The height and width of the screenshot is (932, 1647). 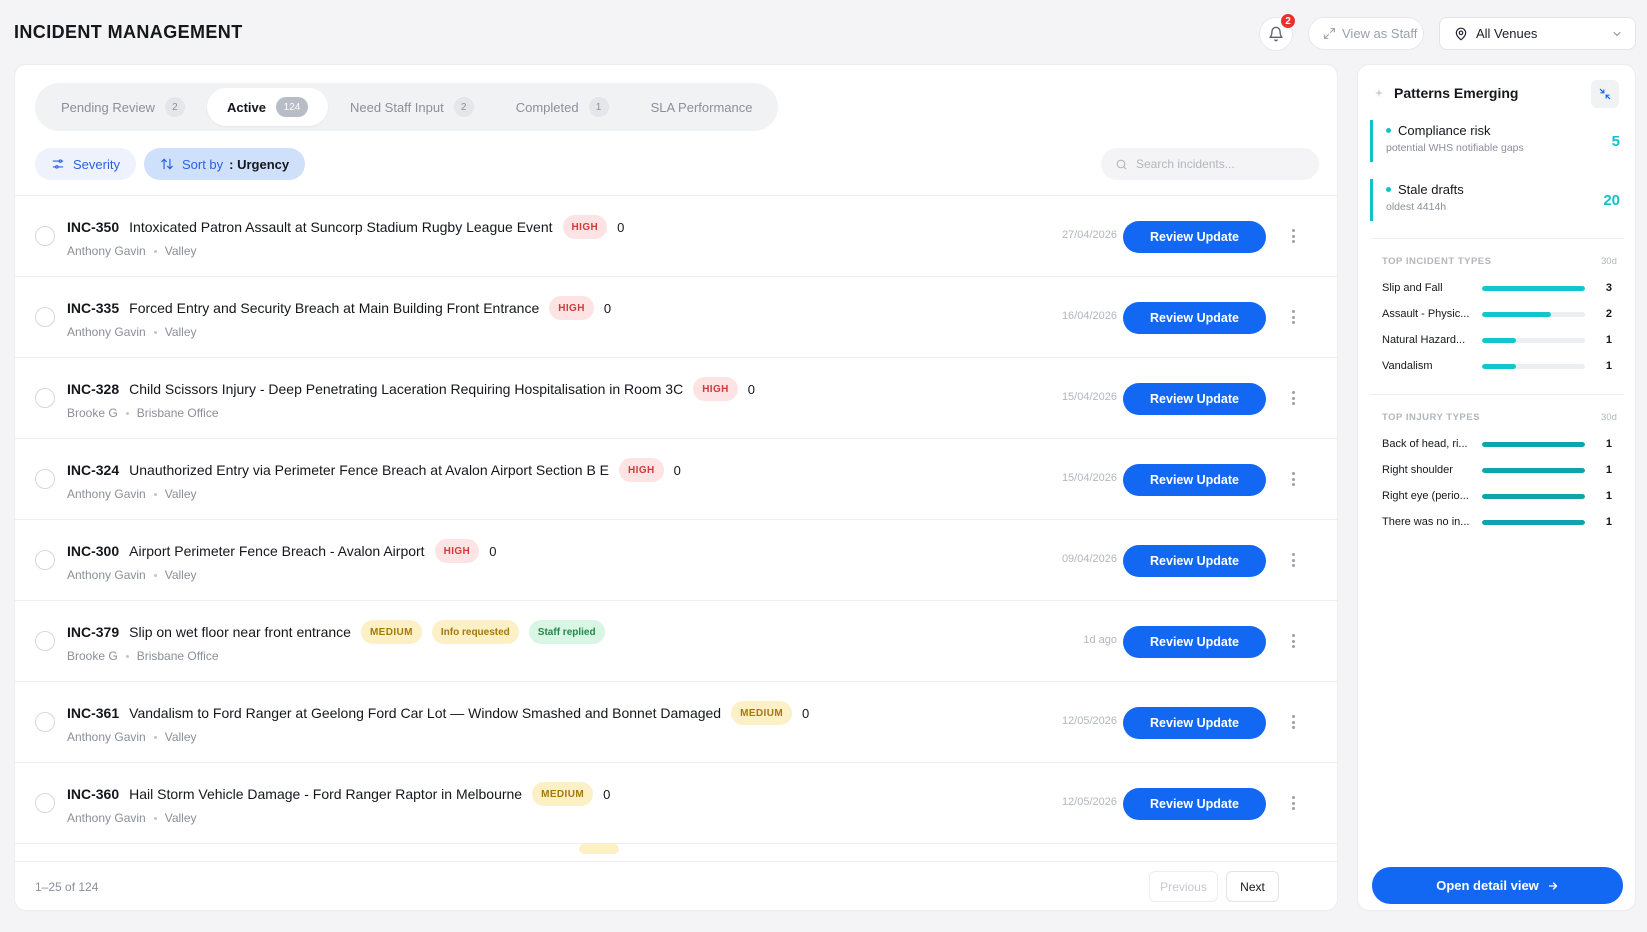 I want to click on tab-label: Active, so click(x=246, y=107).